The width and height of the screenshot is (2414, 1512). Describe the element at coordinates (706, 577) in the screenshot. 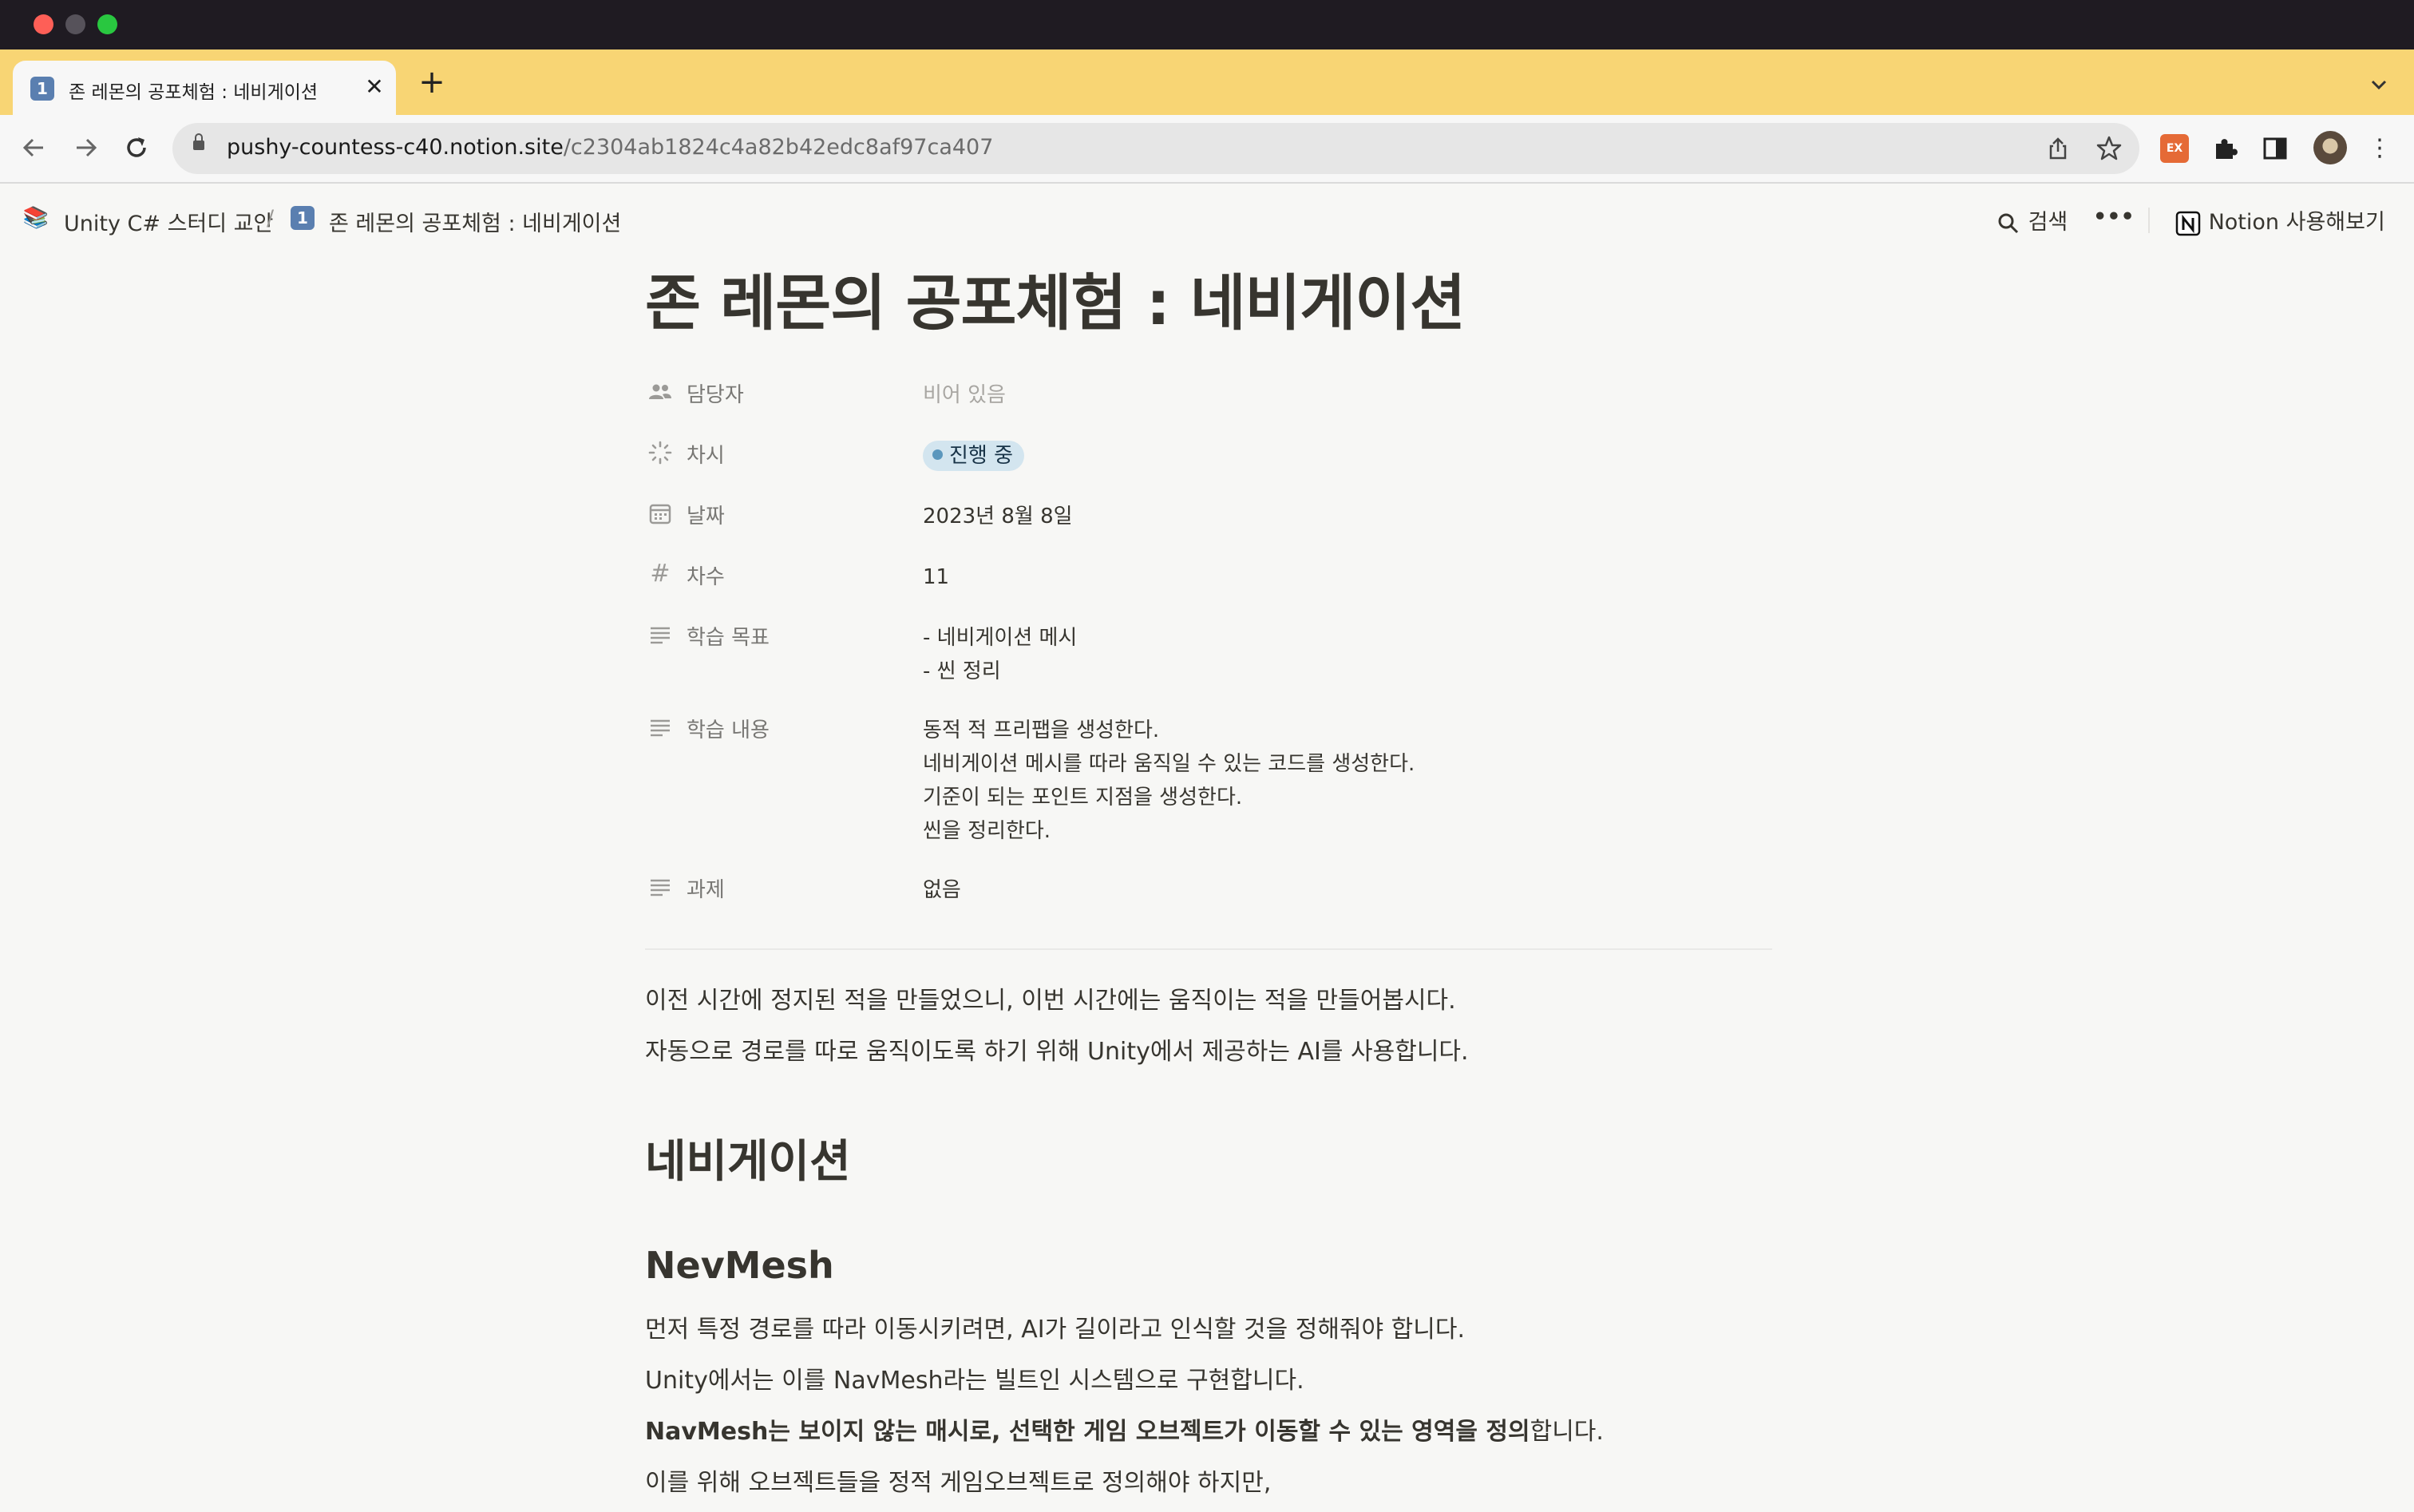

I see `property-name: 차수` at that location.